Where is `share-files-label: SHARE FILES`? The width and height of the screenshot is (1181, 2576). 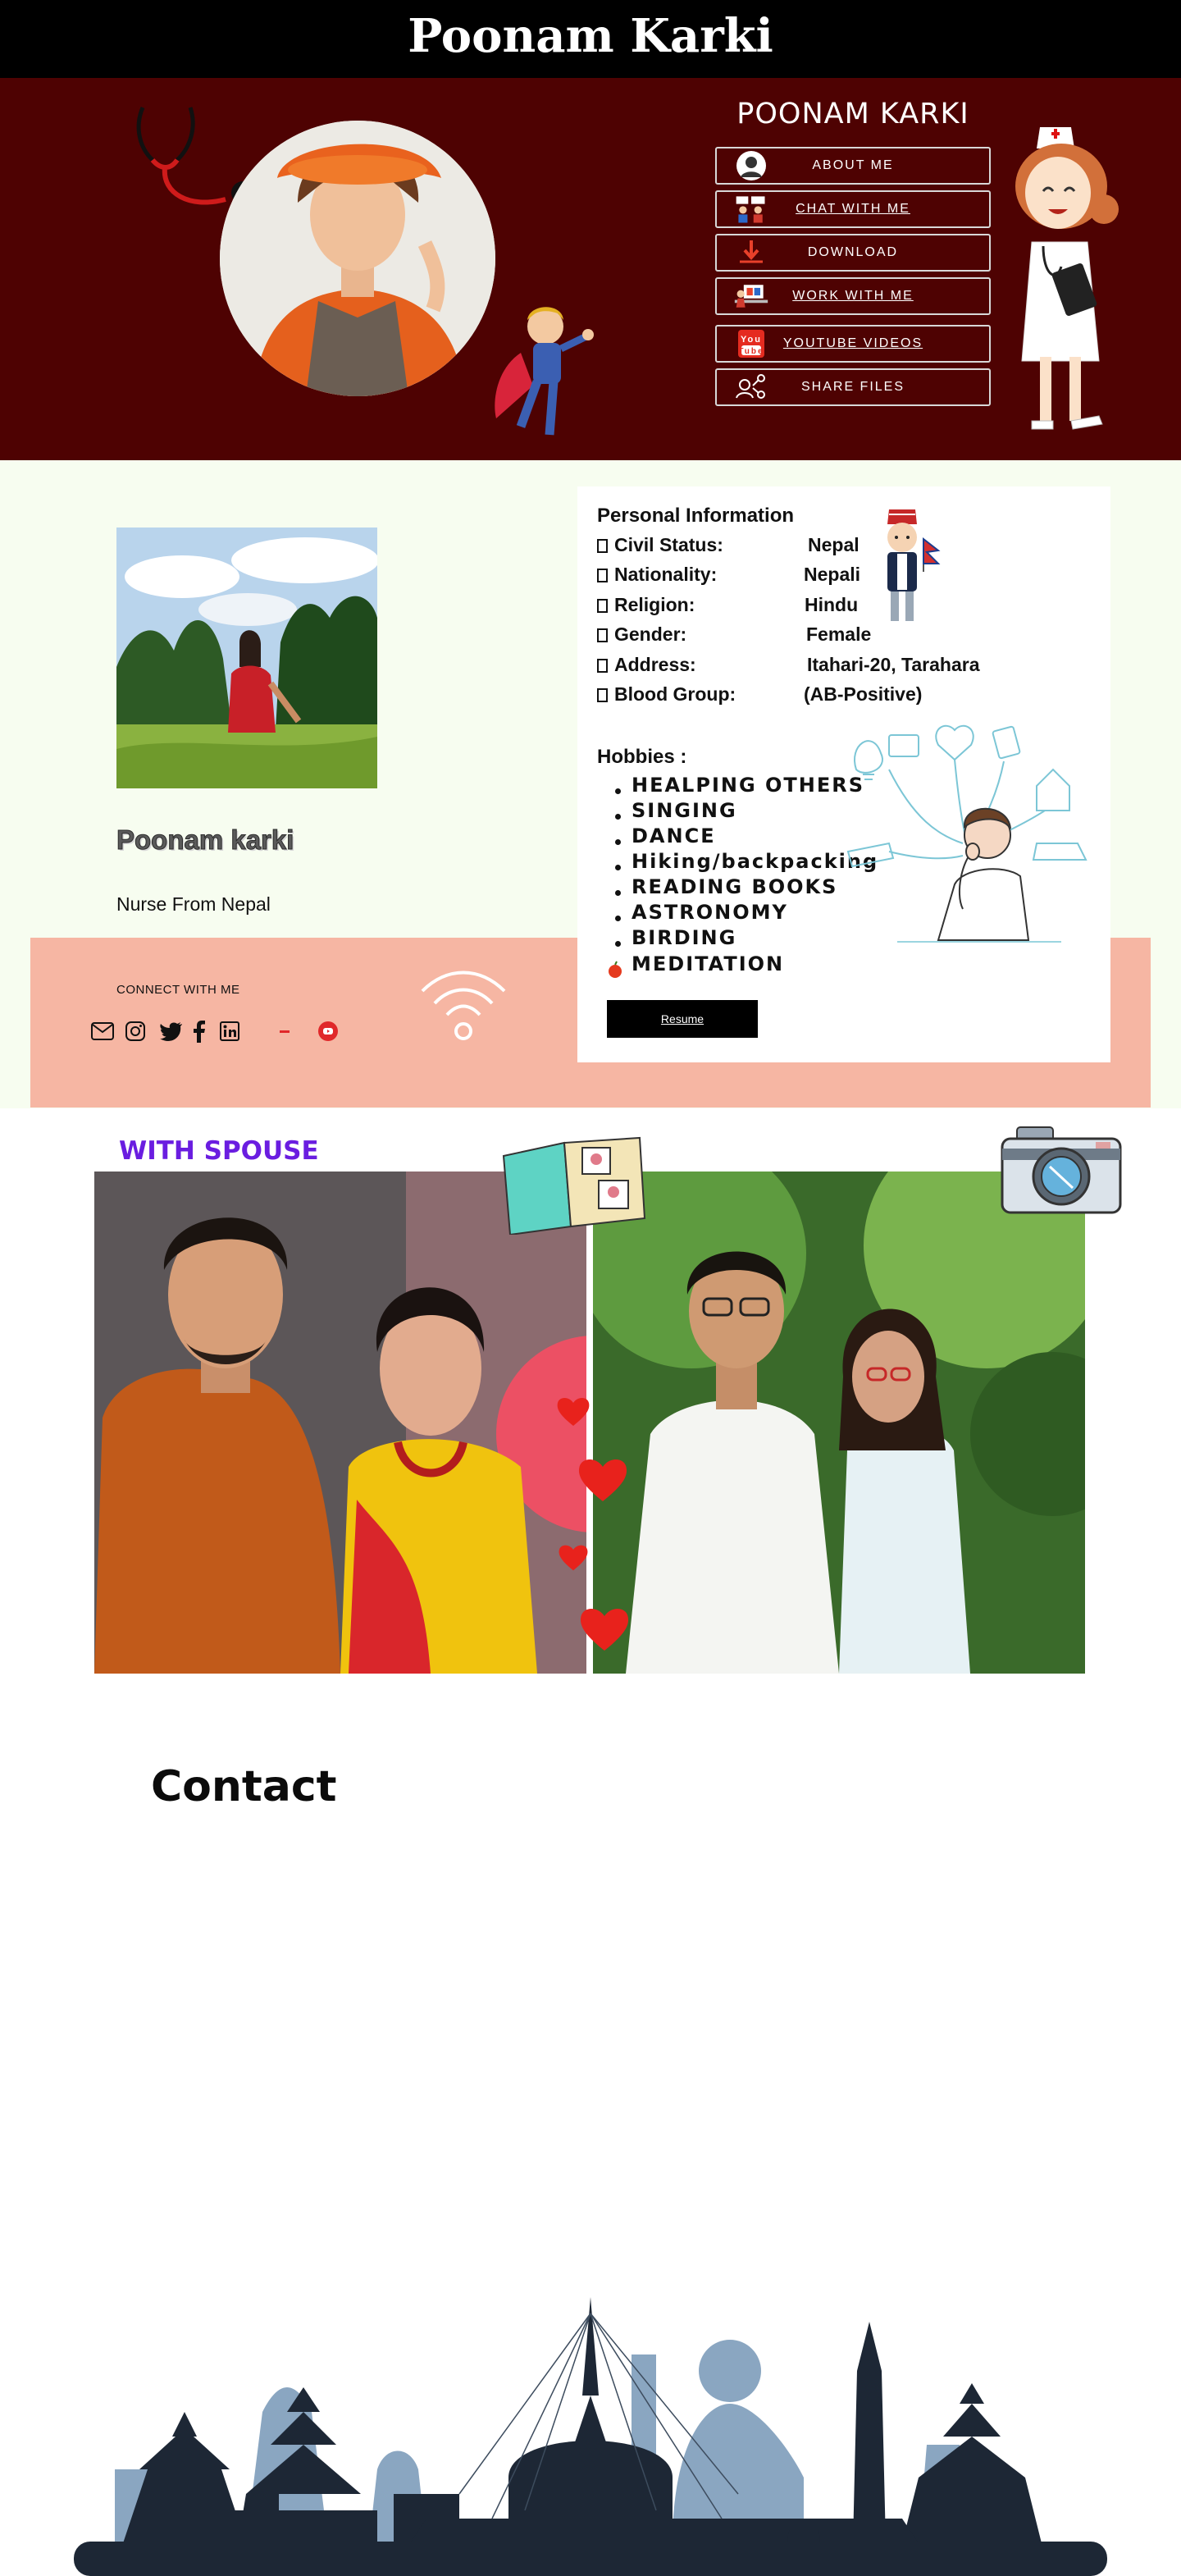 share-files-label: SHARE FILES is located at coordinates (853, 387).